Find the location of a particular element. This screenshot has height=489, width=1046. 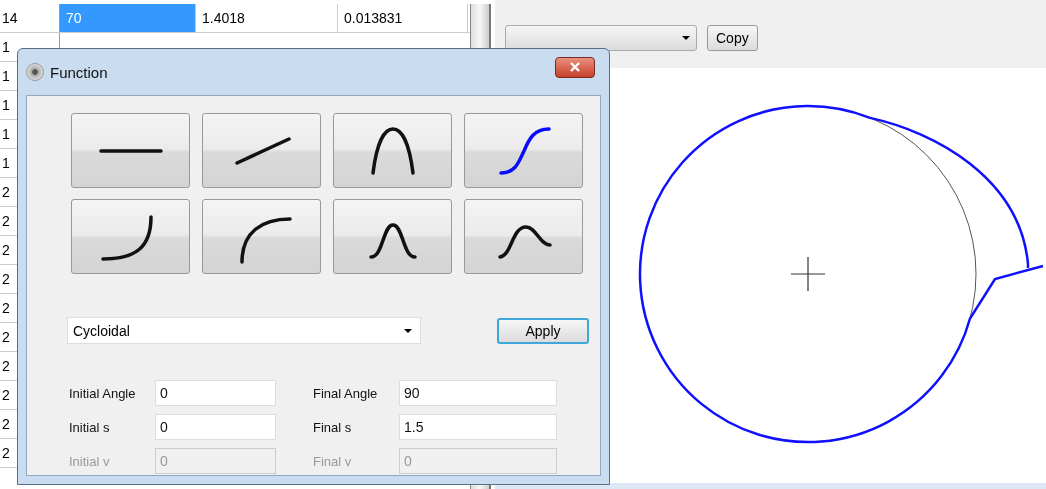

profile-dropdown: Cycloidal is located at coordinates (244, 330).